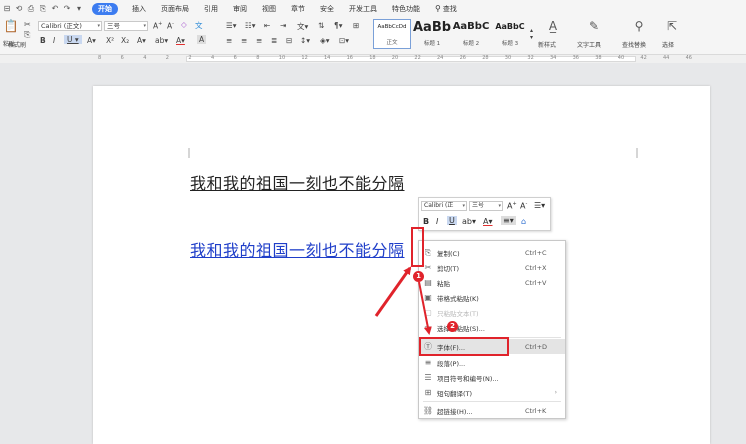 Image resolution: width=746 pixels, height=444 pixels. What do you see at coordinates (492, 297) in the screenshot?
I see `menu-item-paste-with-format: ▣ 带格式粘贴(K)` at bounding box center [492, 297].